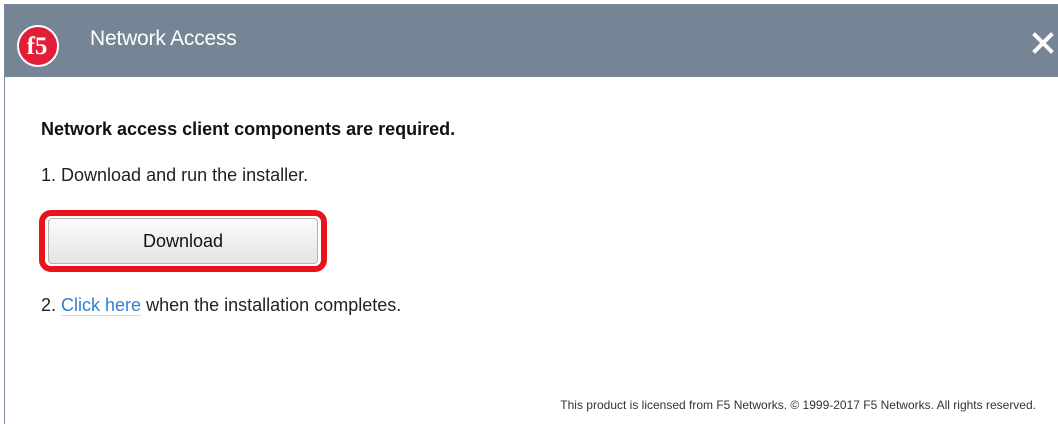 This screenshot has height=424, width=1058. What do you see at coordinates (274, 305) in the screenshot?
I see `step-two-description: when the installation completes.` at bounding box center [274, 305].